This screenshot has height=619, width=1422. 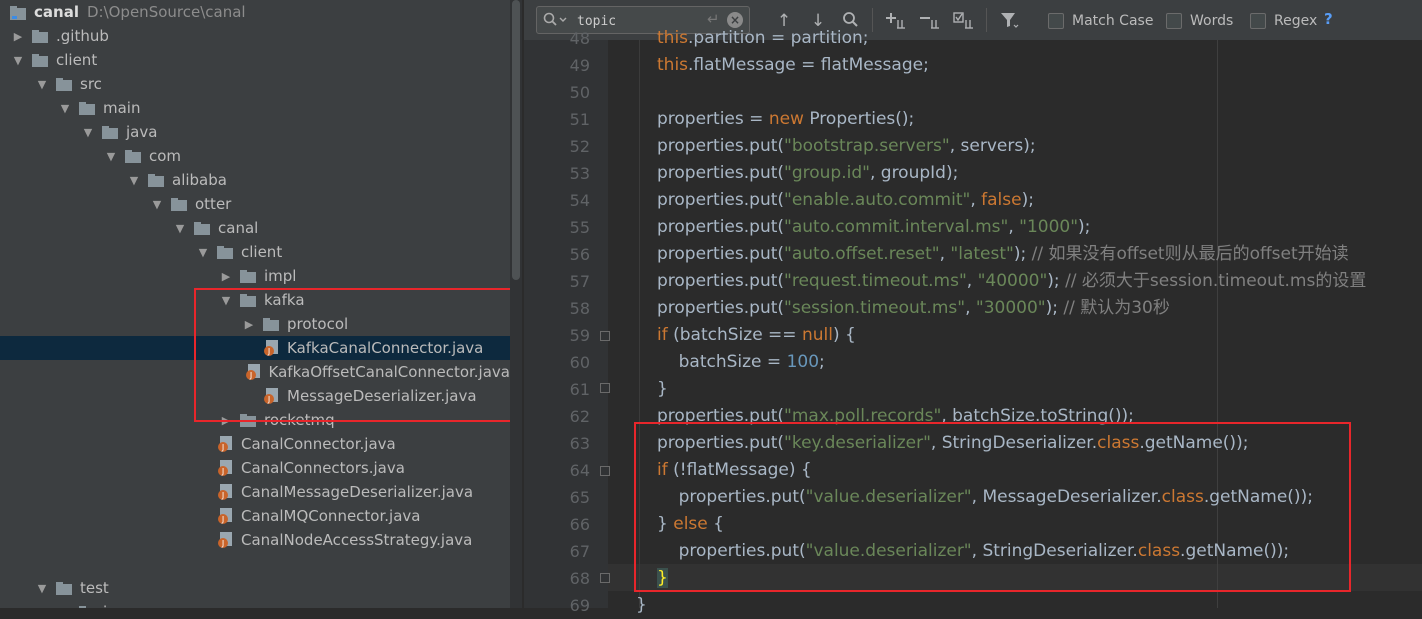 What do you see at coordinates (964, 21) in the screenshot?
I see `select-all-occurrences-icon` at bounding box center [964, 21].